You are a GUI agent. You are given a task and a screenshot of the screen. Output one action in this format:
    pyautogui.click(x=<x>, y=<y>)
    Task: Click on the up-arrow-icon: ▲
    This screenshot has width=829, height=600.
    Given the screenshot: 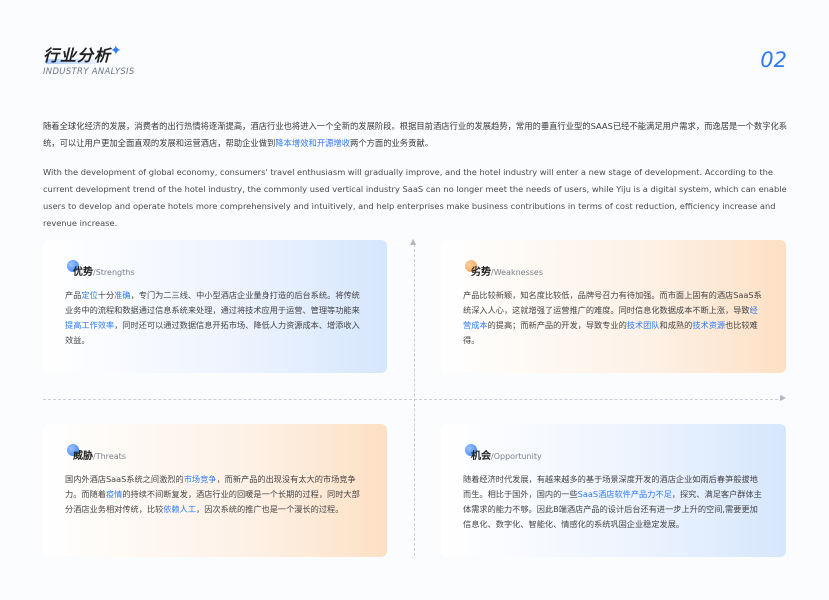 What is the action you would take?
    pyautogui.click(x=413, y=241)
    